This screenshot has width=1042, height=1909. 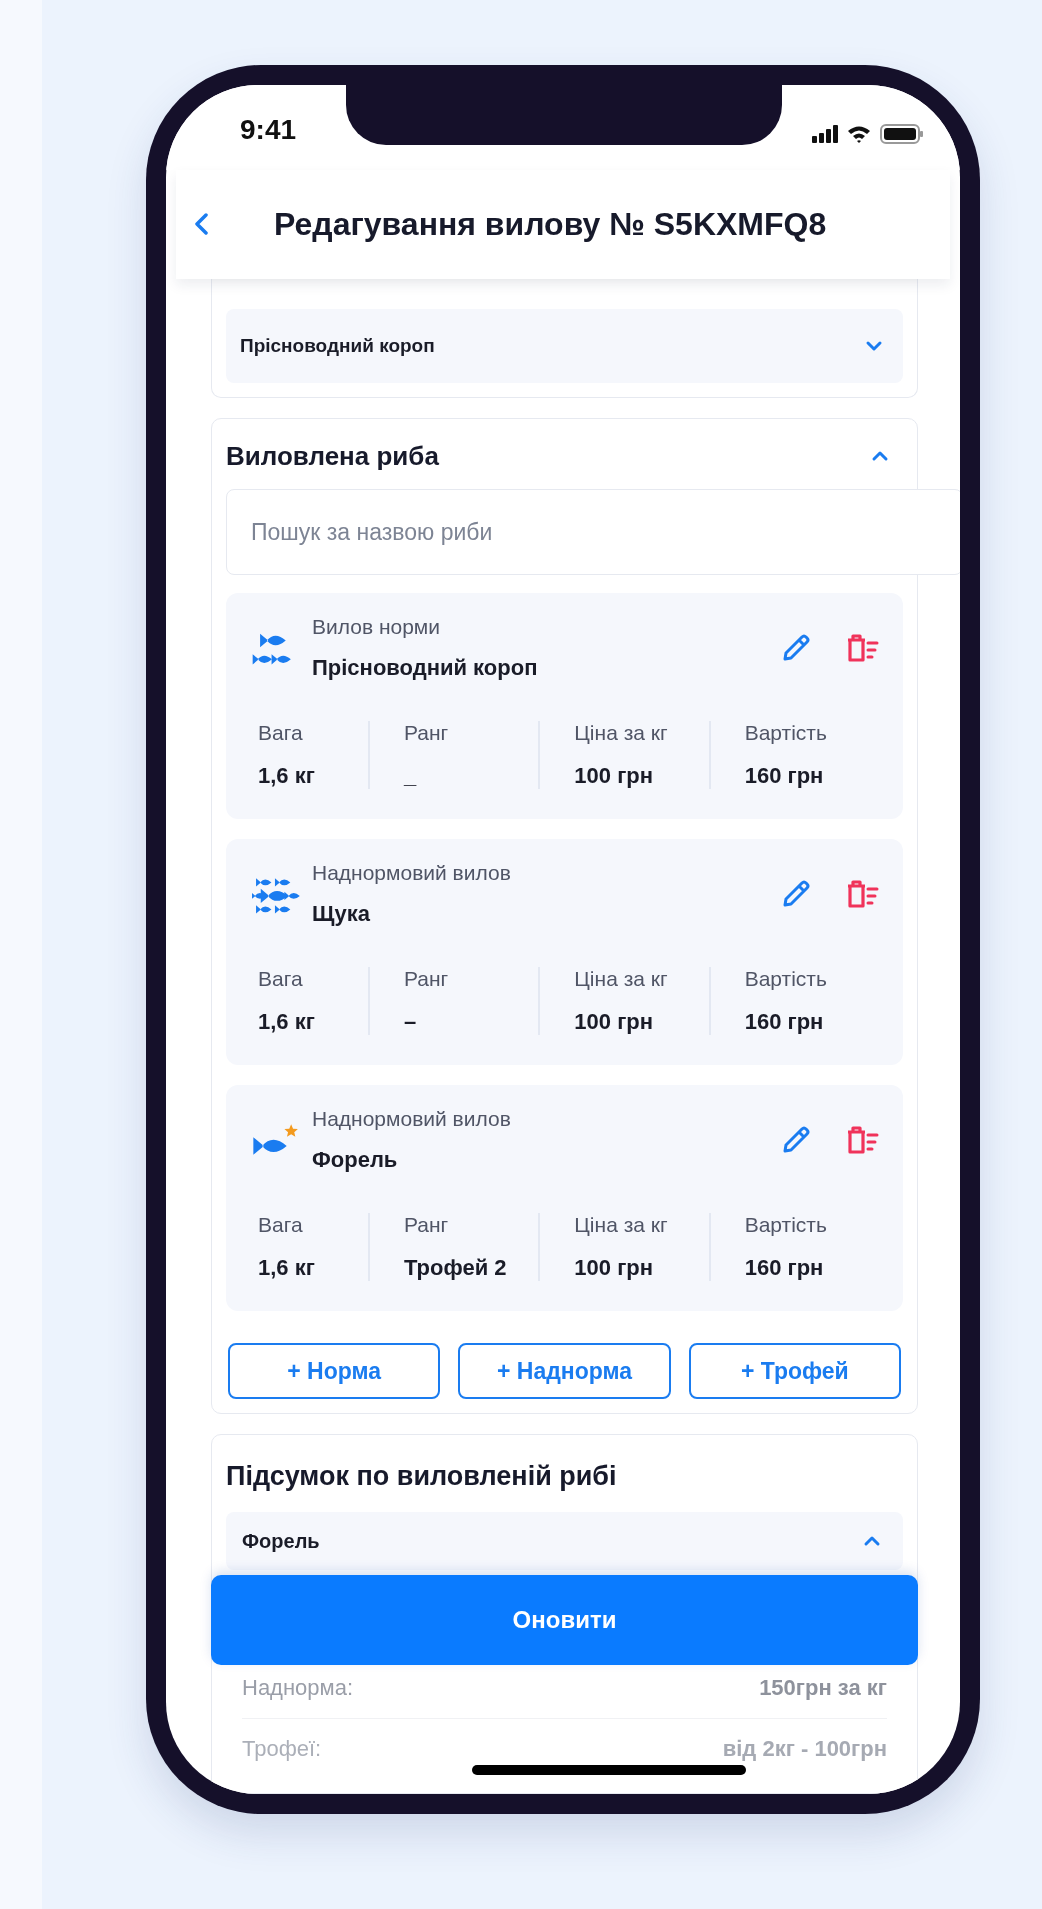 I want to click on status-time: 9:41, so click(x=268, y=130).